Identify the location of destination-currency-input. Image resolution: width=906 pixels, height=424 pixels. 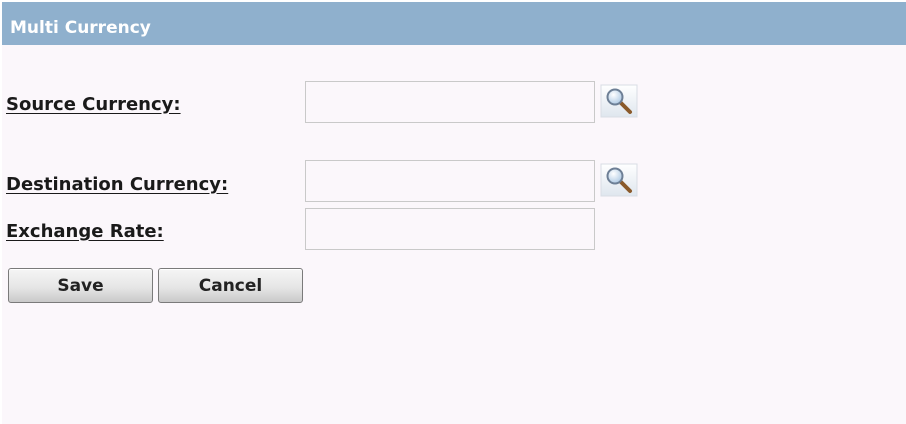
(450, 181).